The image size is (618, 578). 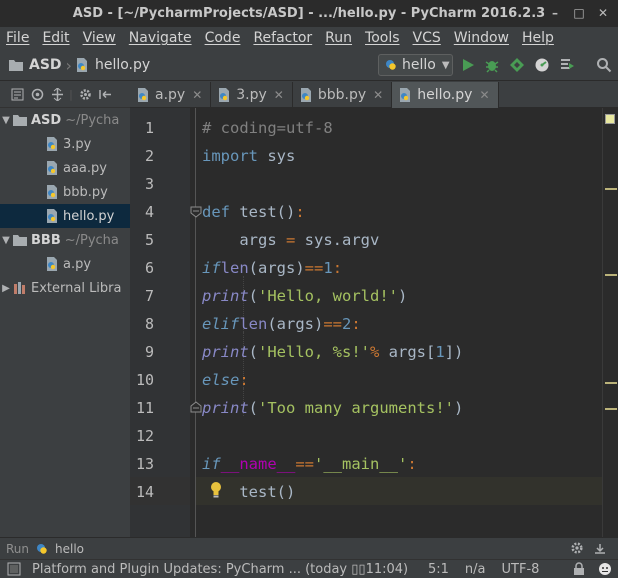 What do you see at coordinates (309, 548) in the screenshot?
I see `run-panel-bar: Run hello` at bounding box center [309, 548].